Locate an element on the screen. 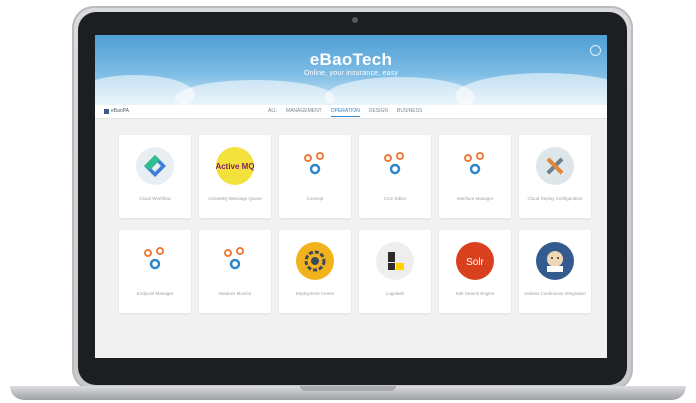 Image resolution: width=696 pixels, height=403 pixels. tab-business: BUSINESS is located at coordinates (409, 111).